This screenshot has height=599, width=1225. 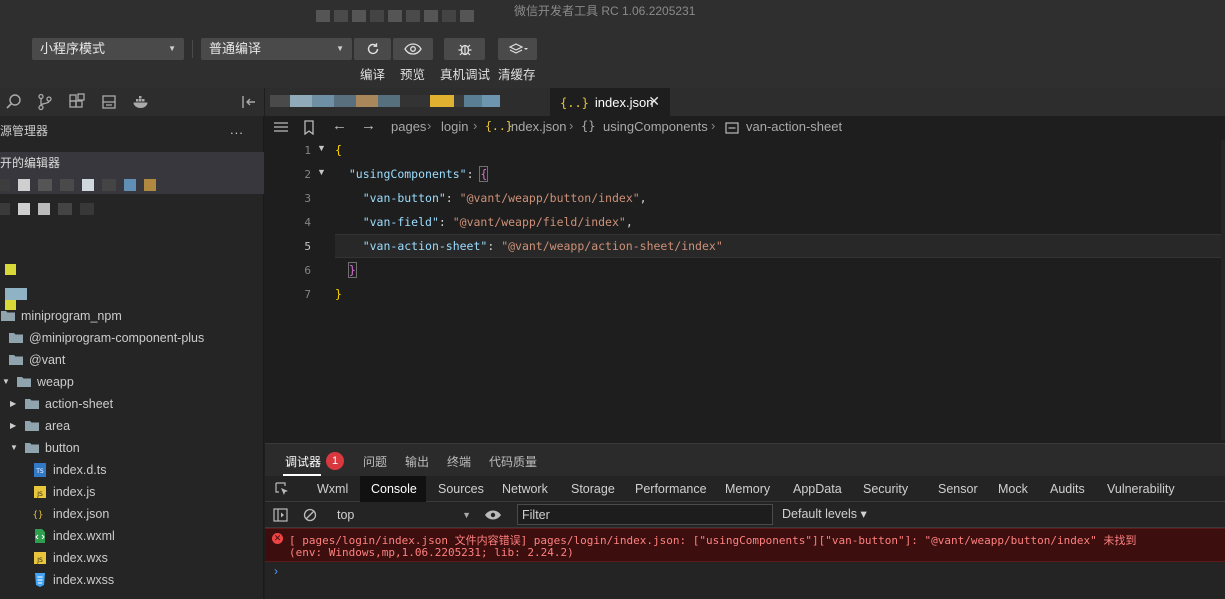 I want to click on breadcrumb-using-components: usingComponents, so click(x=655, y=126).